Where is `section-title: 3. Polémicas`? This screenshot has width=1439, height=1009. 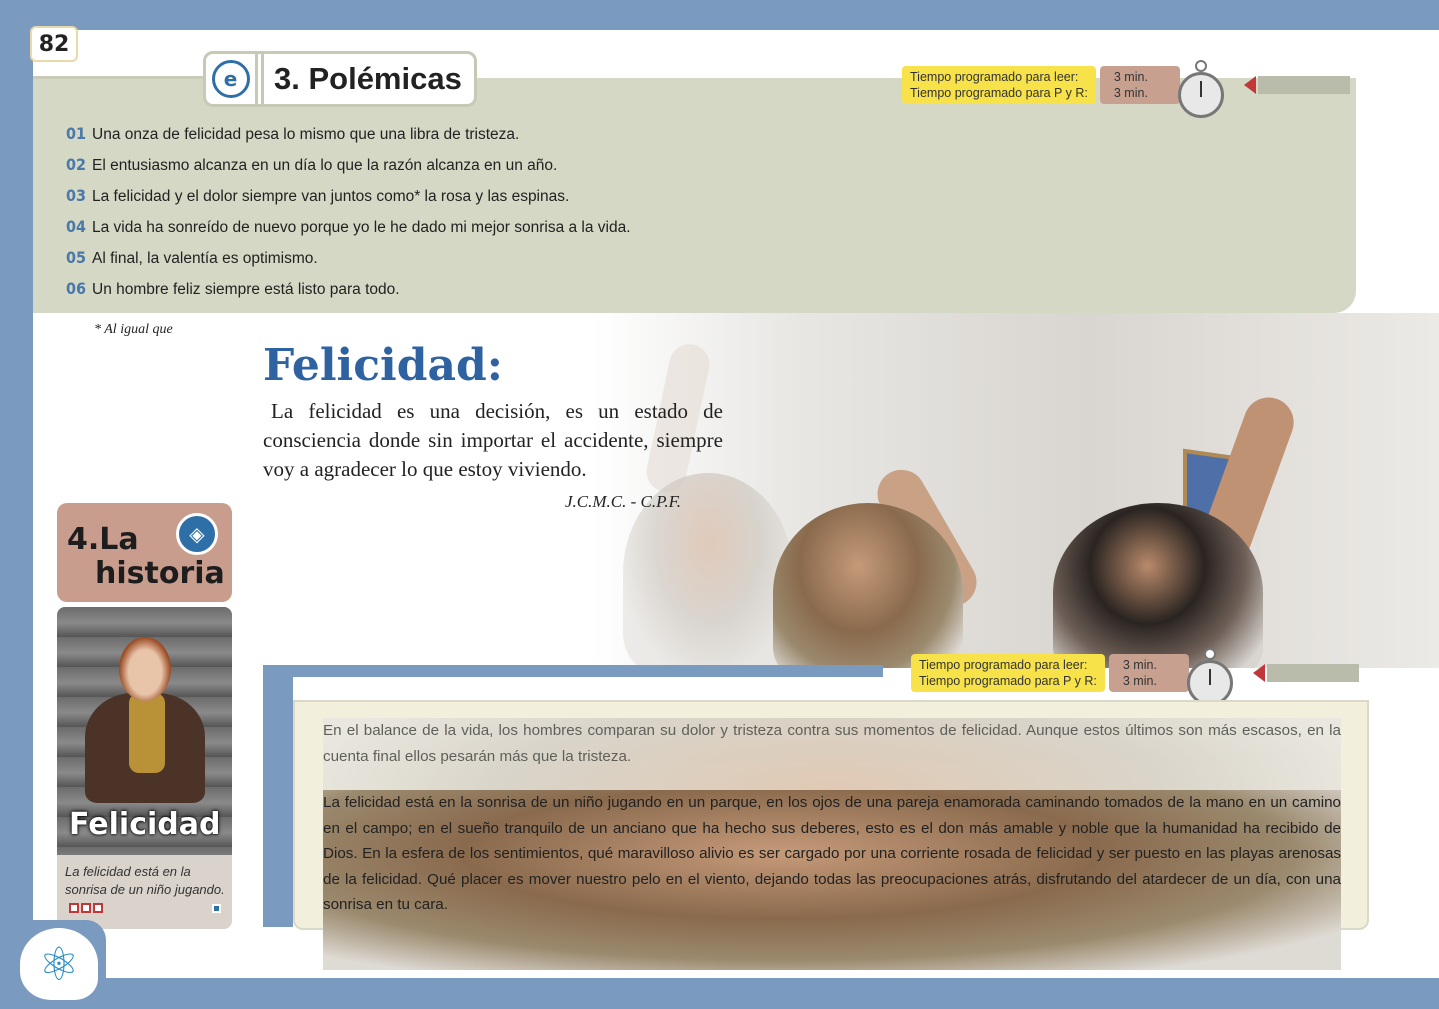
section-title: 3. Polémicas is located at coordinates (368, 78).